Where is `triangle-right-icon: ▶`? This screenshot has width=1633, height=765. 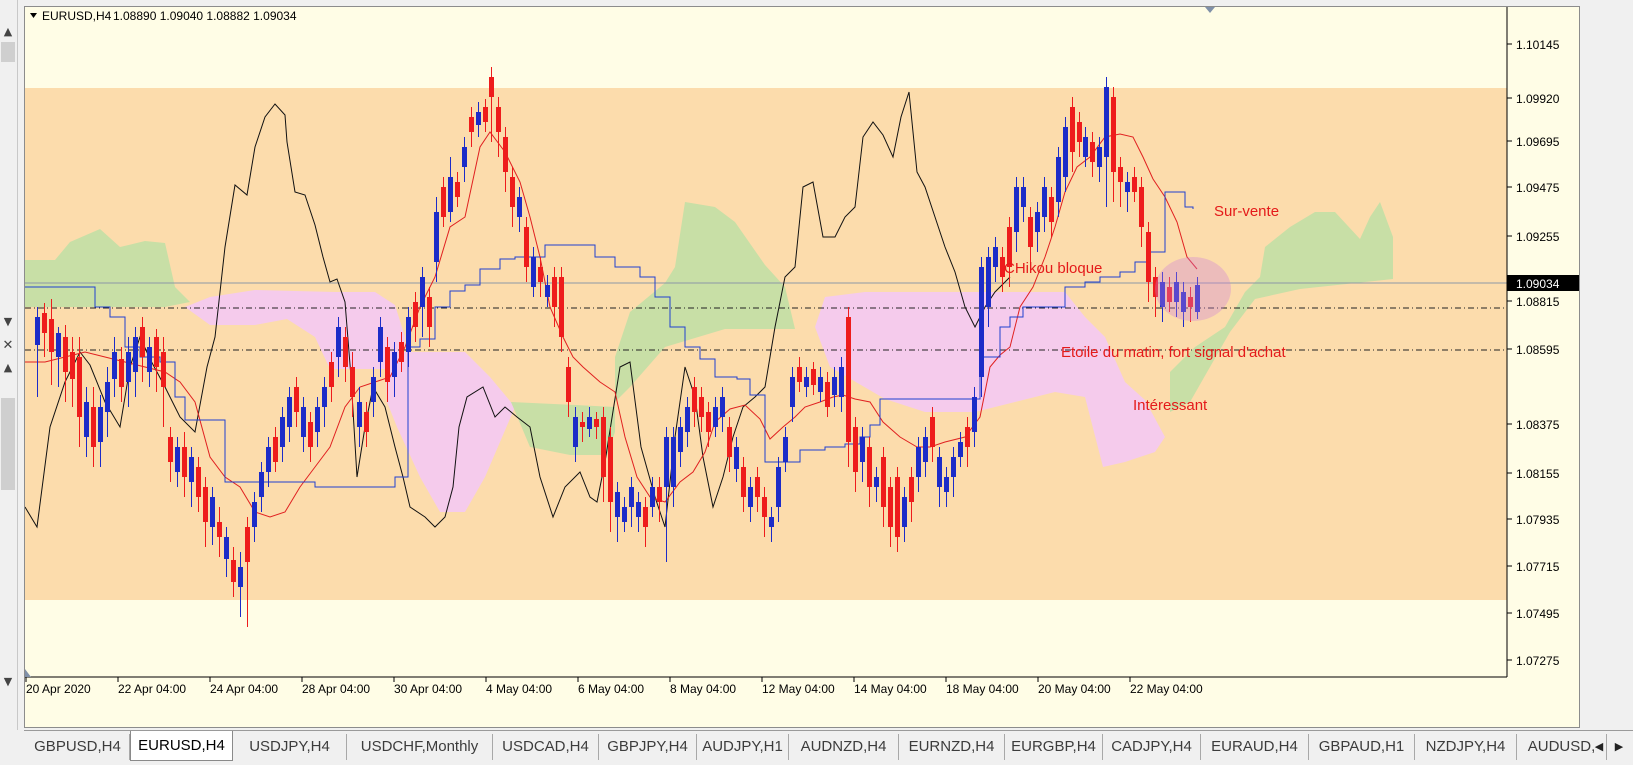 triangle-right-icon: ▶ is located at coordinates (1619, 747).